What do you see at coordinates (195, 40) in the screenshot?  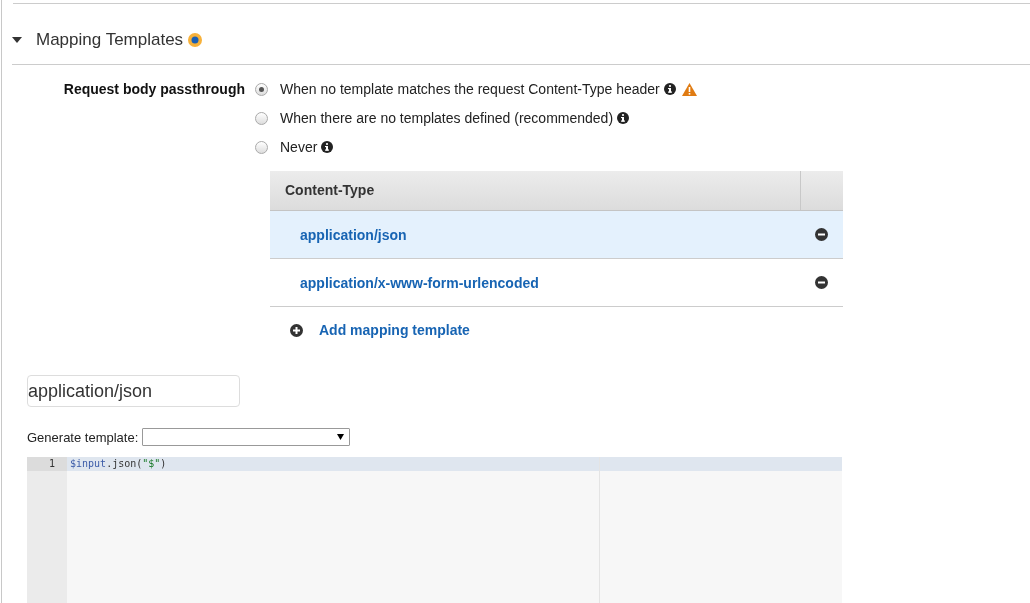 I see `status-dot-icon` at bounding box center [195, 40].